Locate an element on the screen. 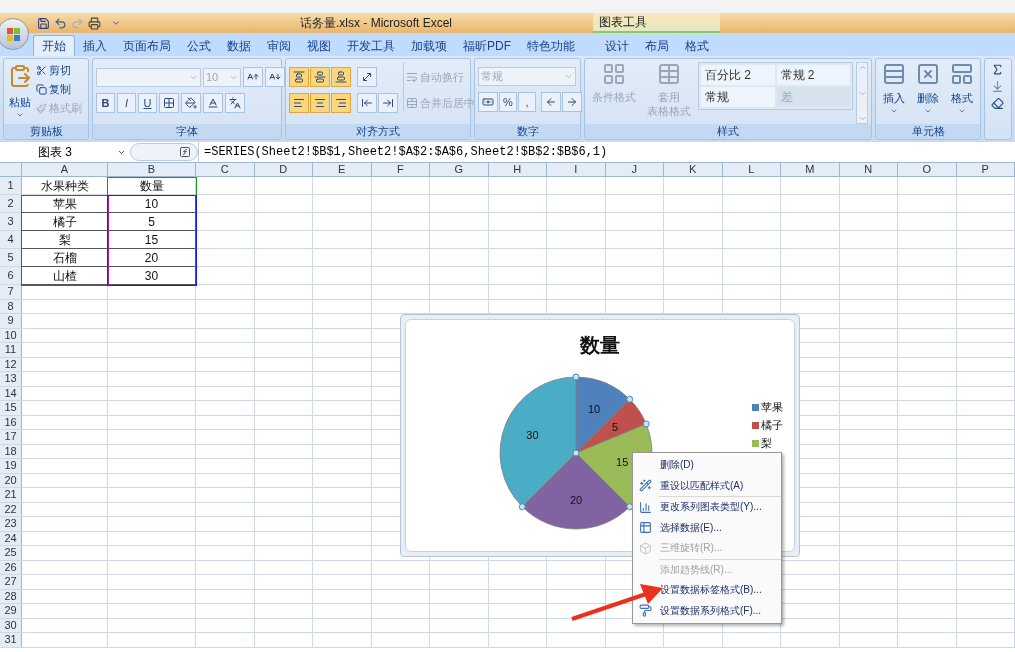 Image resolution: width=1015 pixels, height=652 pixels. ribbon-tab: 开始 is located at coordinates (54, 45).